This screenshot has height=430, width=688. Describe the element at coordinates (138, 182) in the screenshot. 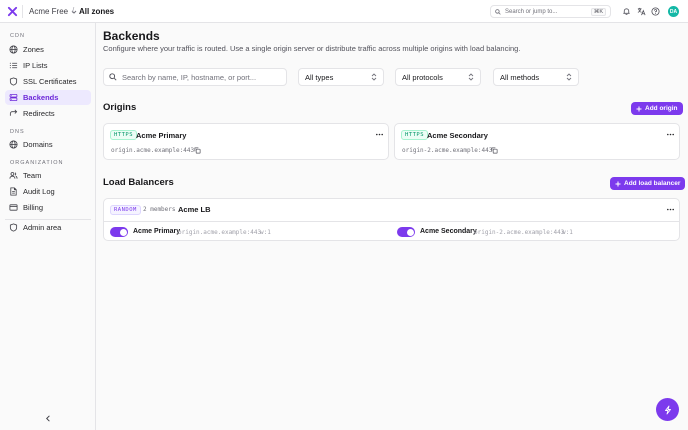

I see `load-balancers-heading: Load Balancers` at that location.